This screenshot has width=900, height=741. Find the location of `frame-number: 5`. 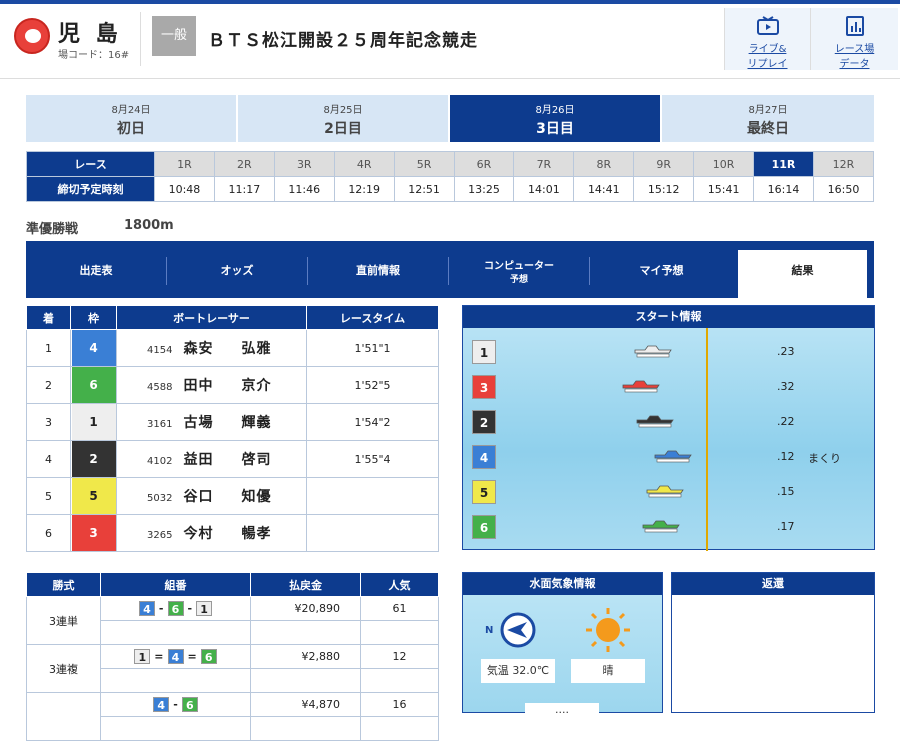

frame-number: 5 is located at coordinates (93, 496).